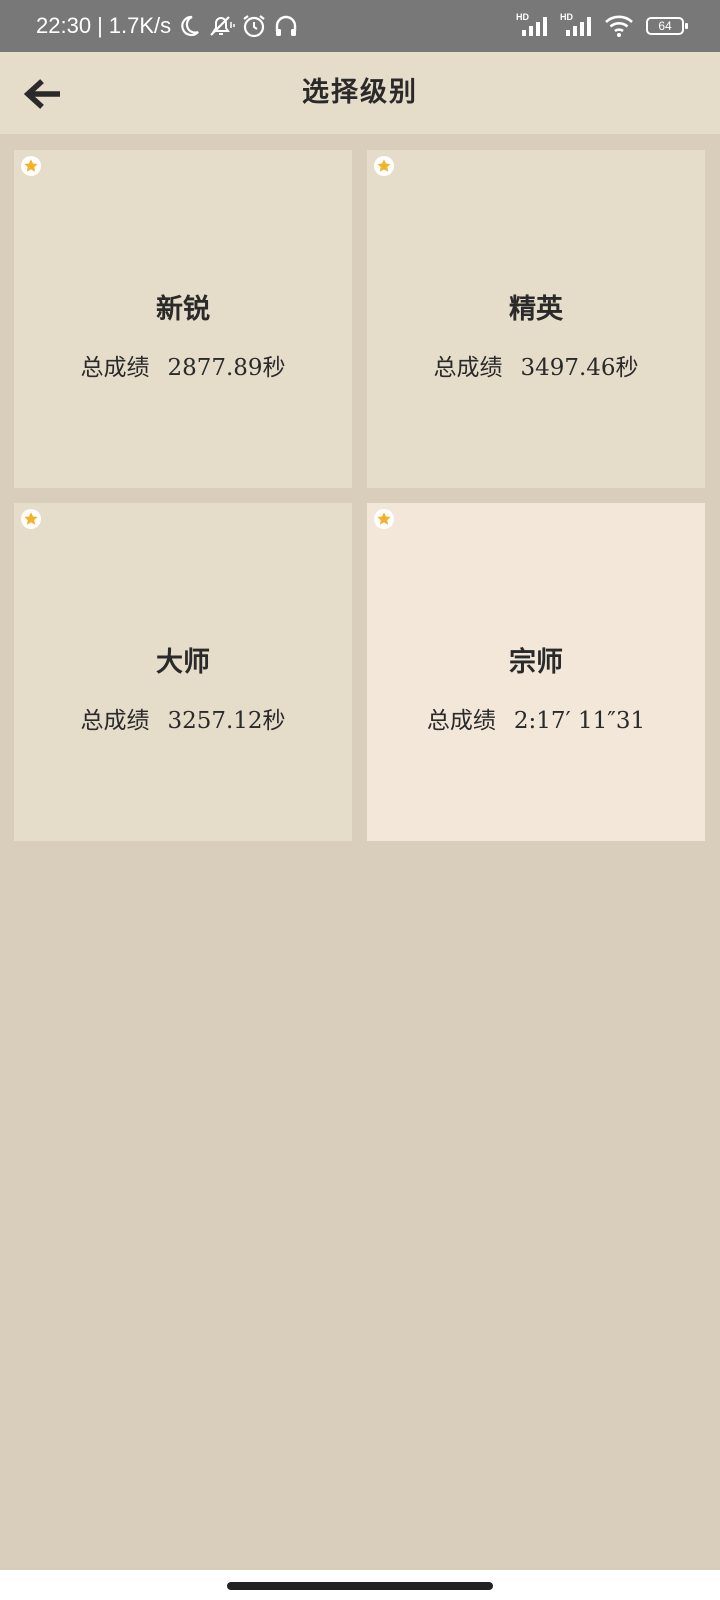 The image size is (720, 1600). What do you see at coordinates (536, 662) in the screenshot?
I see `level-name: 宗师` at bounding box center [536, 662].